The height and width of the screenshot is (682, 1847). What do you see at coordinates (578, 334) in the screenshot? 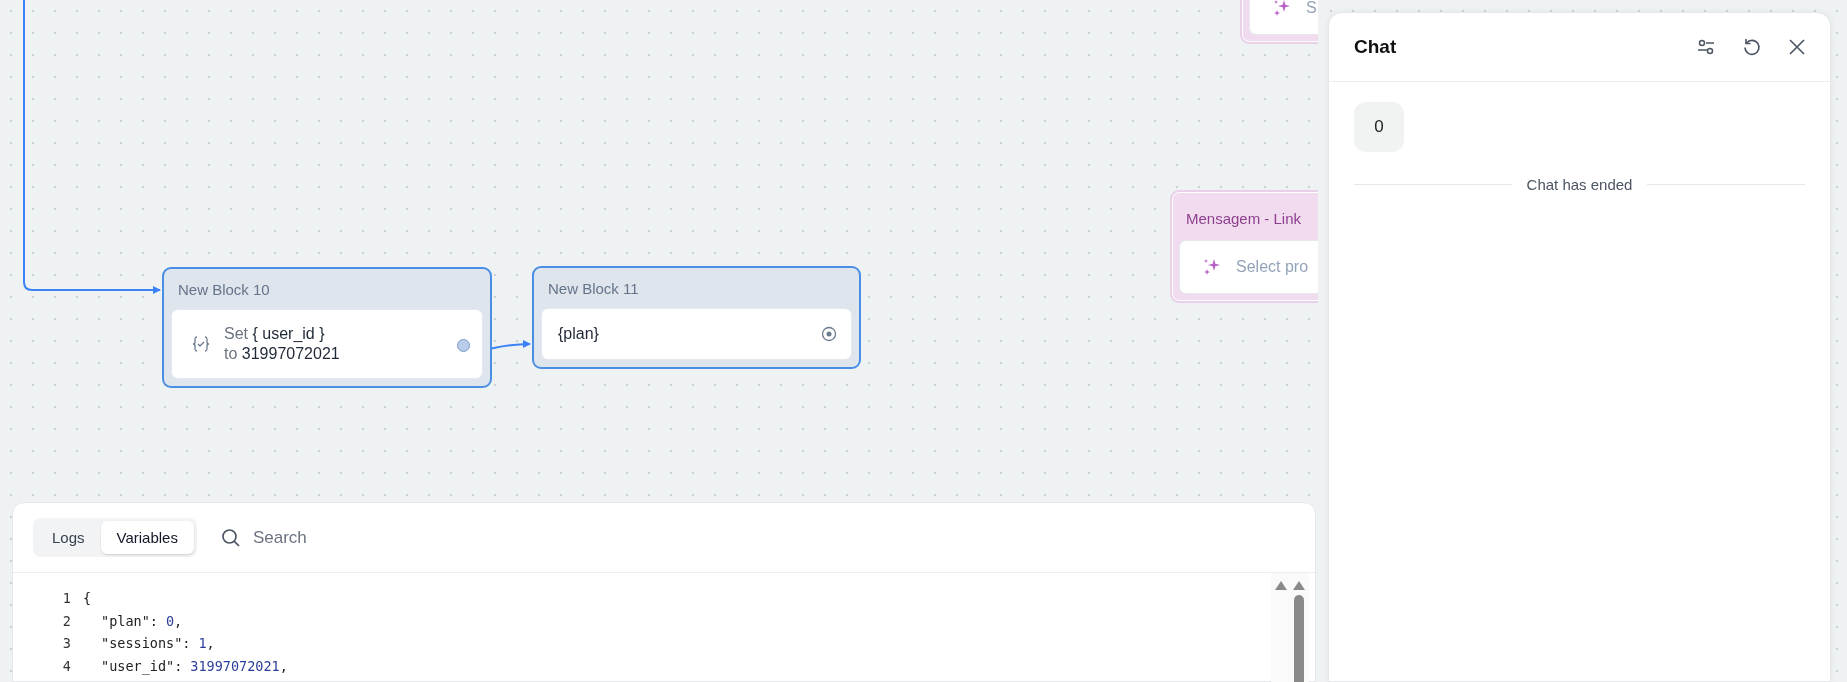
I see `bubble-text: {plan}` at bounding box center [578, 334].